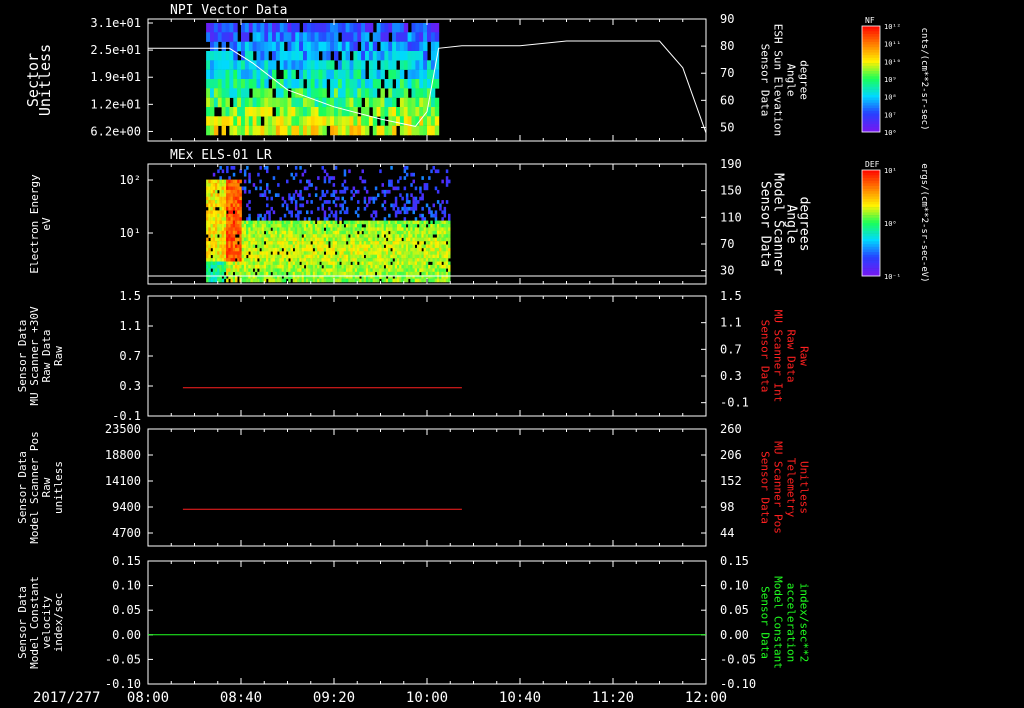  Describe the element at coordinates (778, 622) in the screenshot. I see `y-axis-label-line: Model Constant` at that location.